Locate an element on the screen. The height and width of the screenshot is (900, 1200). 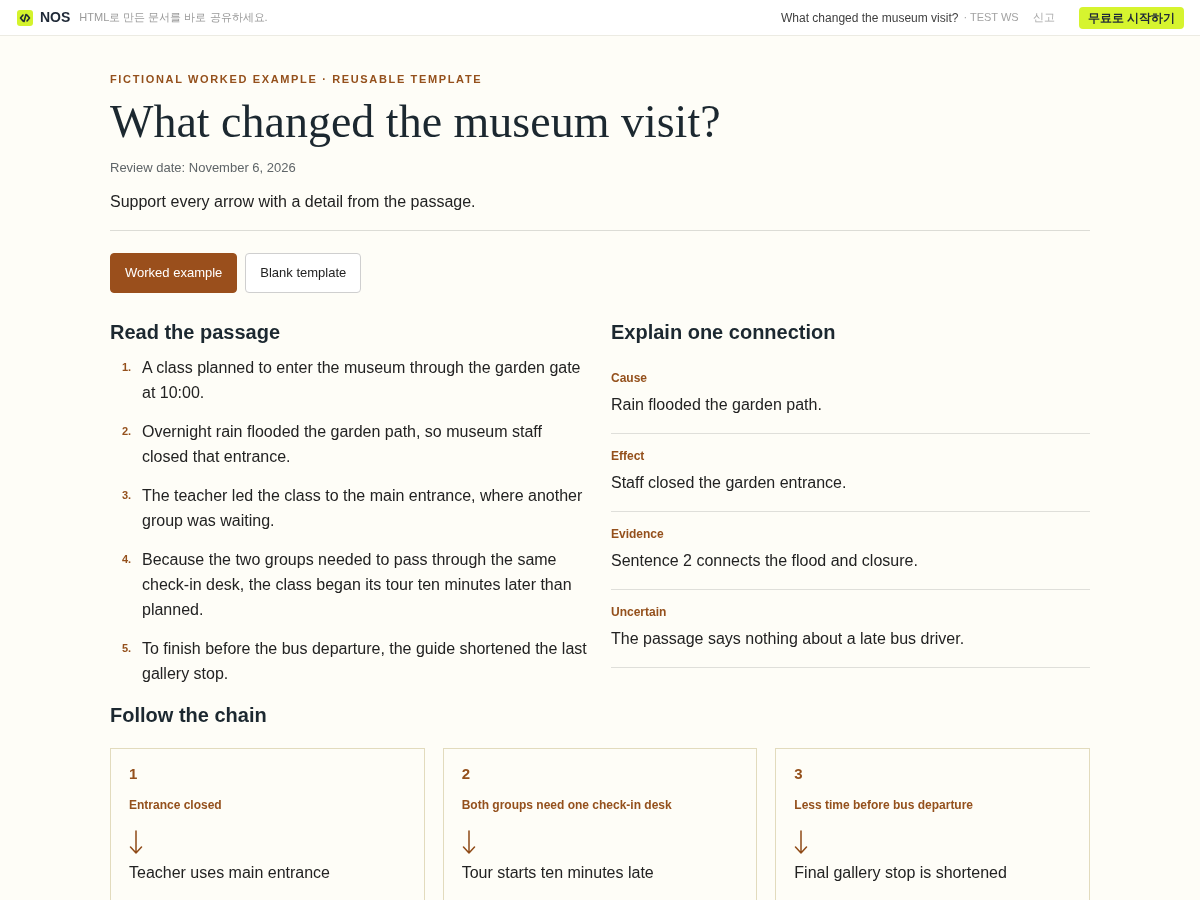
list-number: 1. is located at coordinates (127, 367).